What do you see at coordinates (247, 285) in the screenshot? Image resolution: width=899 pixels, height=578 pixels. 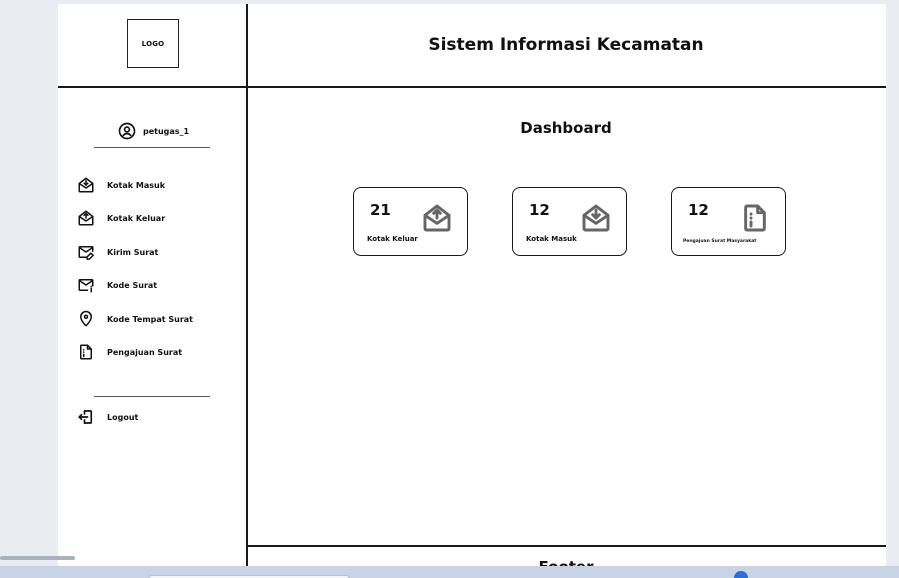 I see `sidebar-divider` at bounding box center [247, 285].